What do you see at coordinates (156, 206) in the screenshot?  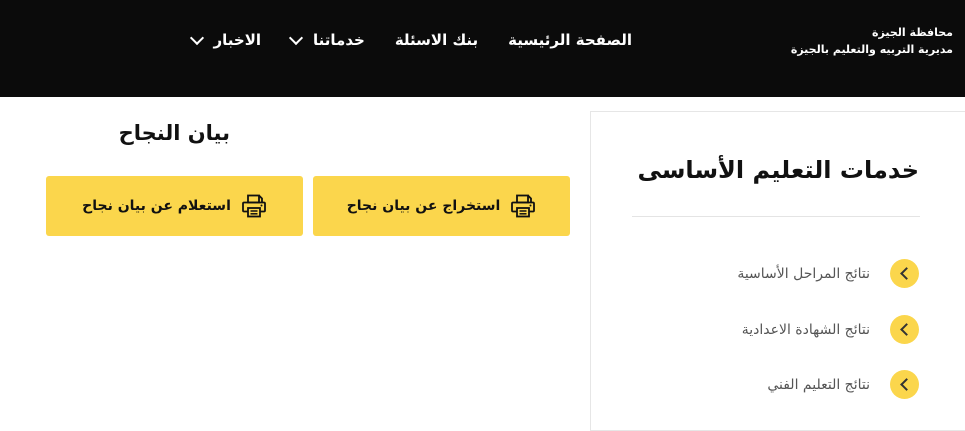 I see `button-label: استعلام عن بيان نجاح` at bounding box center [156, 206].